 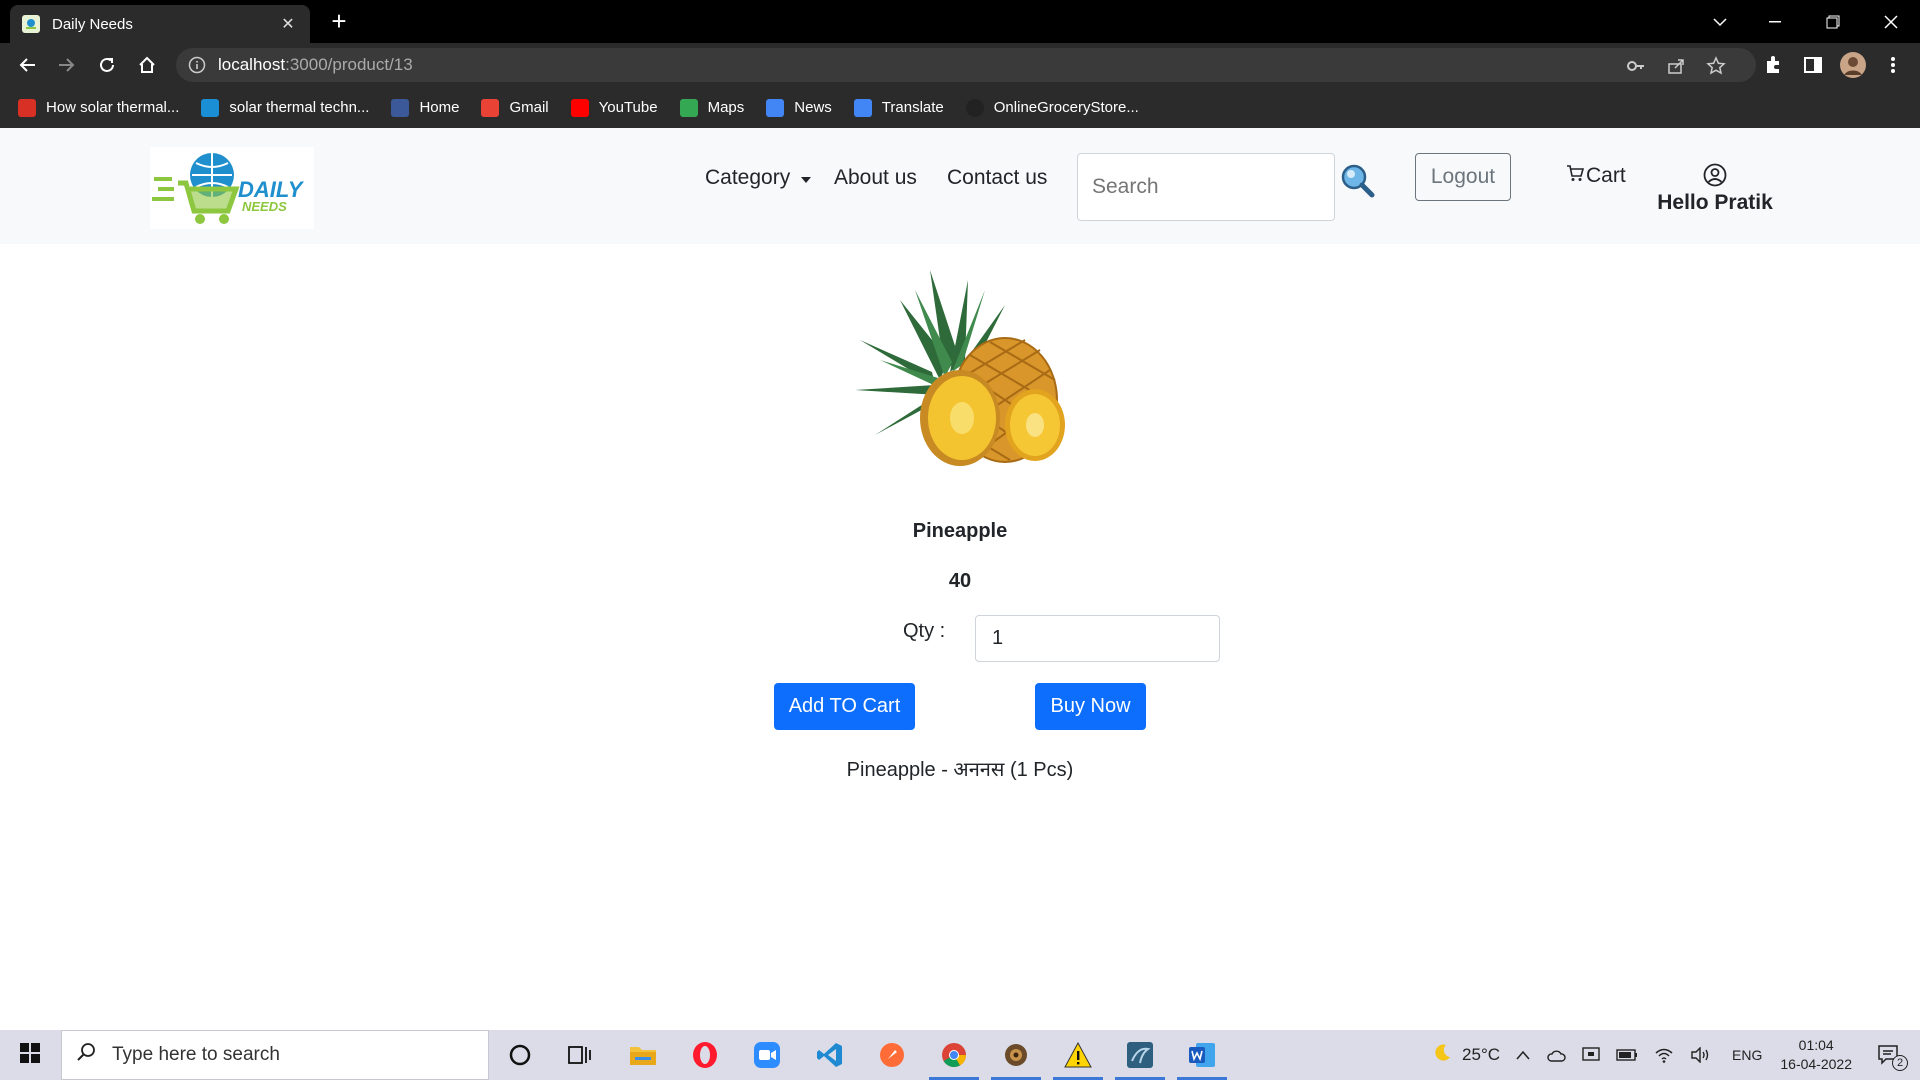 What do you see at coordinates (1891, 22) in the screenshot?
I see `close-window-icon` at bounding box center [1891, 22].